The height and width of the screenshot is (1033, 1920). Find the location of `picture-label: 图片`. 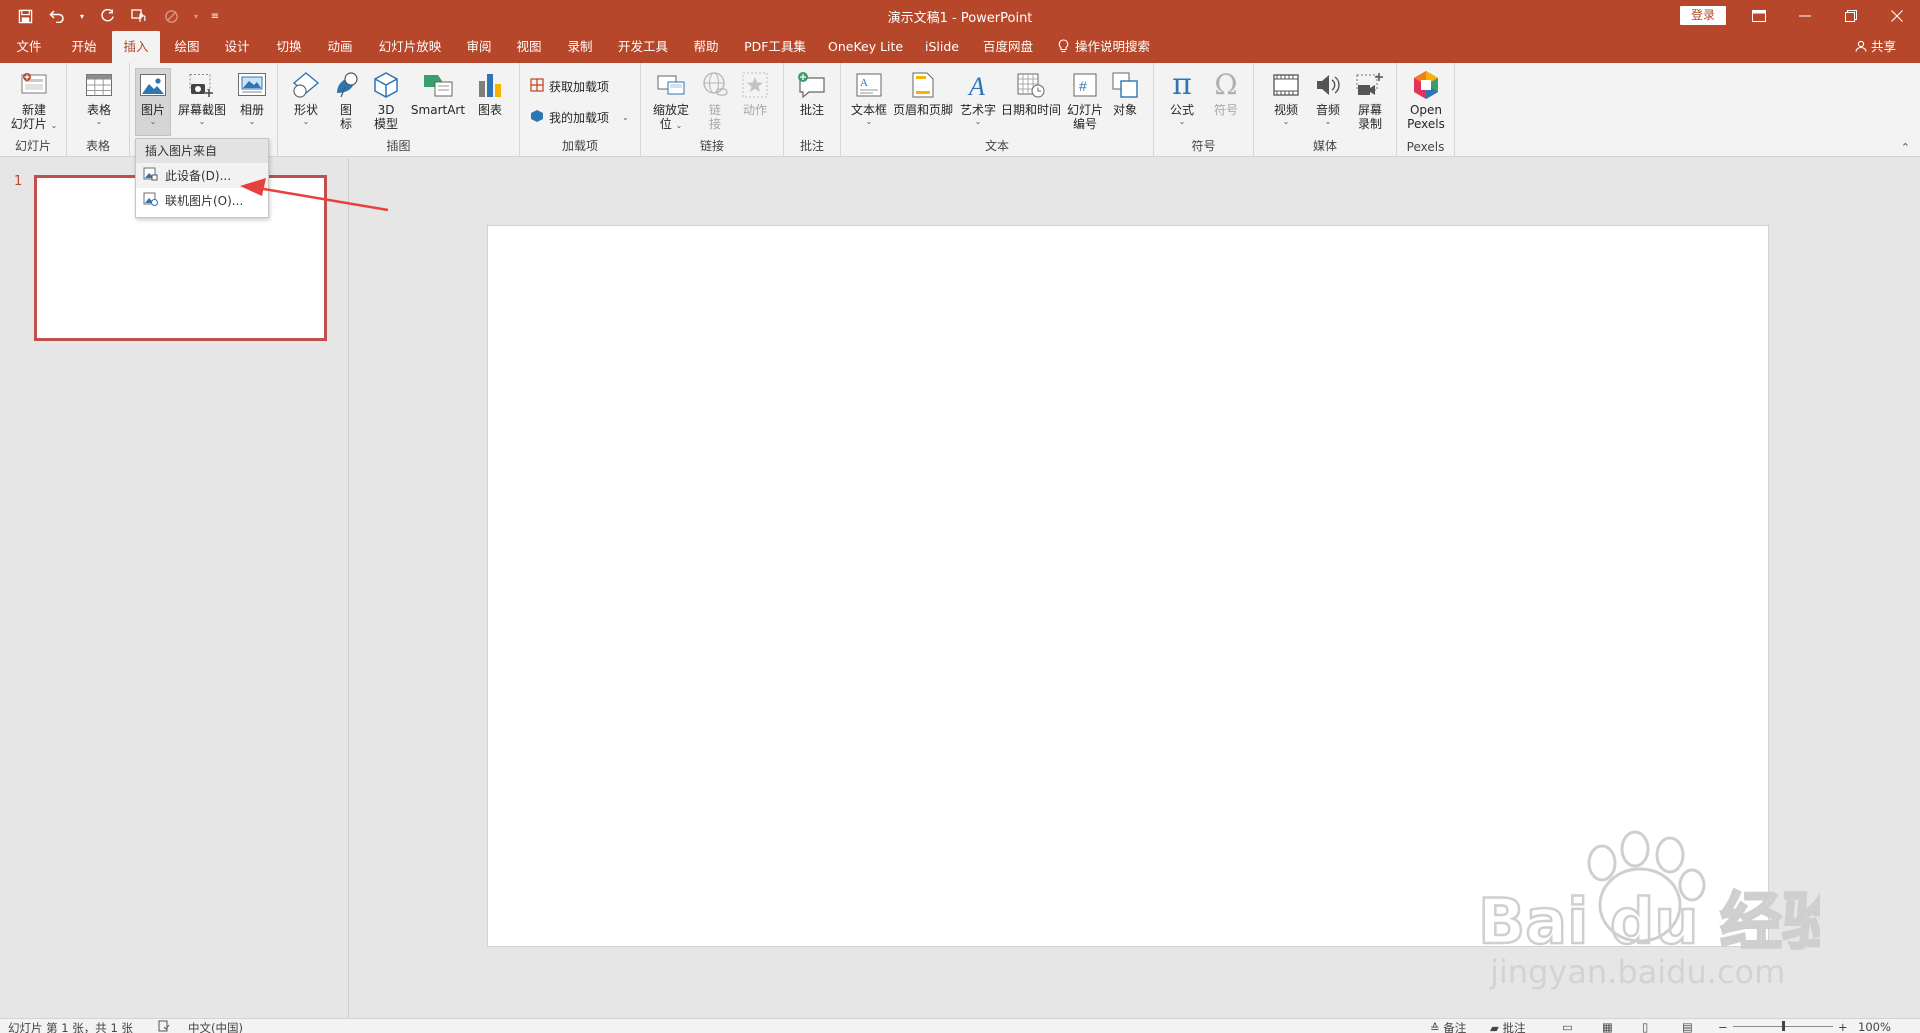

picture-label: 图片 is located at coordinates (152, 110).